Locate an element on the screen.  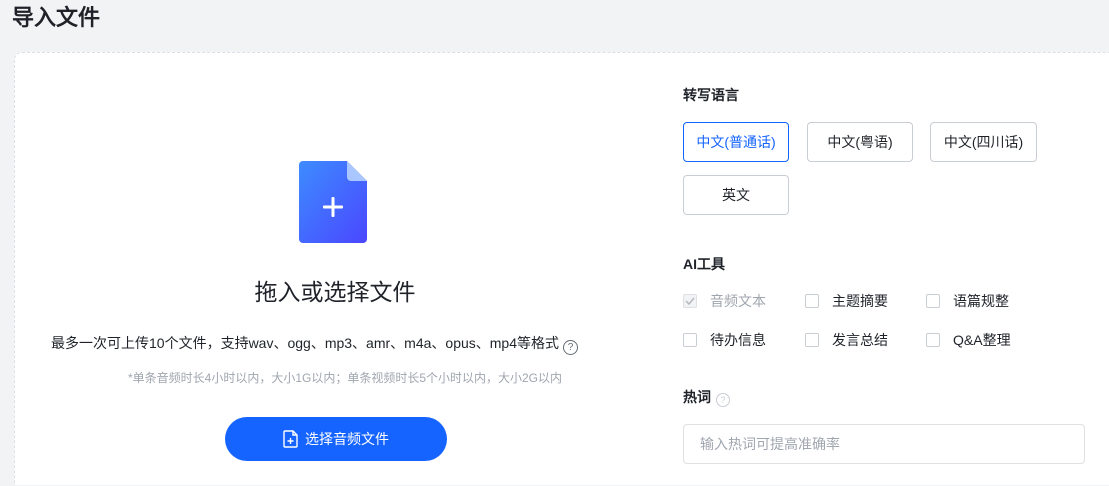
check-icon is located at coordinates (690, 301).